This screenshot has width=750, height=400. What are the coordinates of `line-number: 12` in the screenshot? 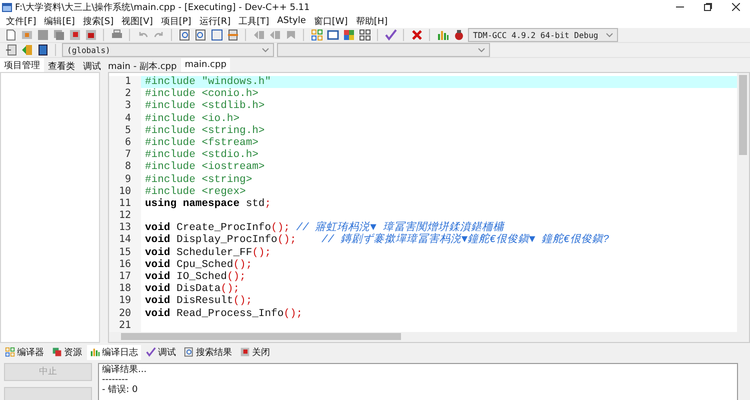 It's located at (125, 216).